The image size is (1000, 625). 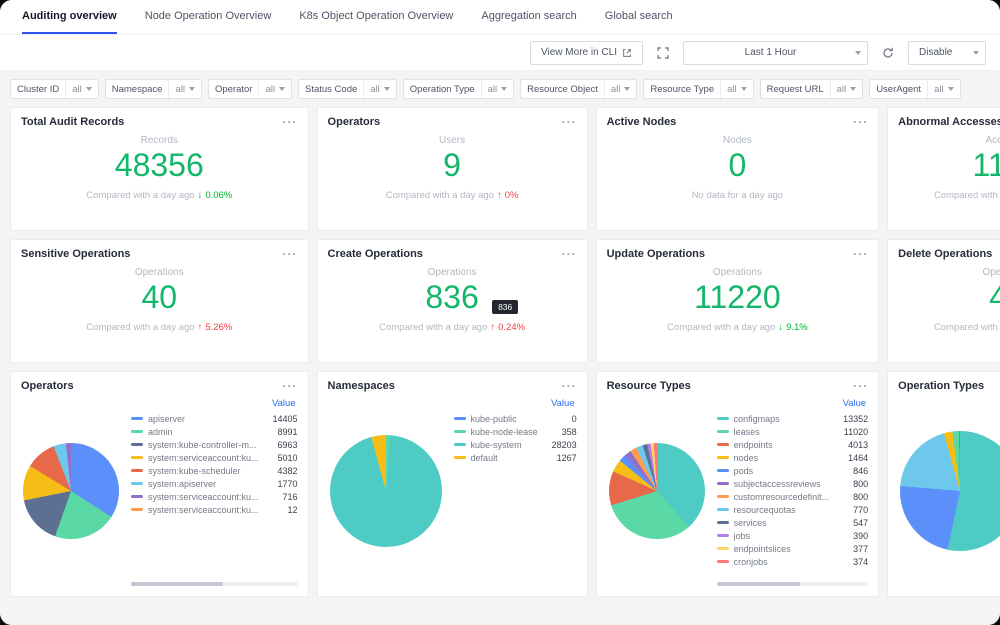 I want to click on legend-item: resourcequotas 770, so click(x=792, y=509).